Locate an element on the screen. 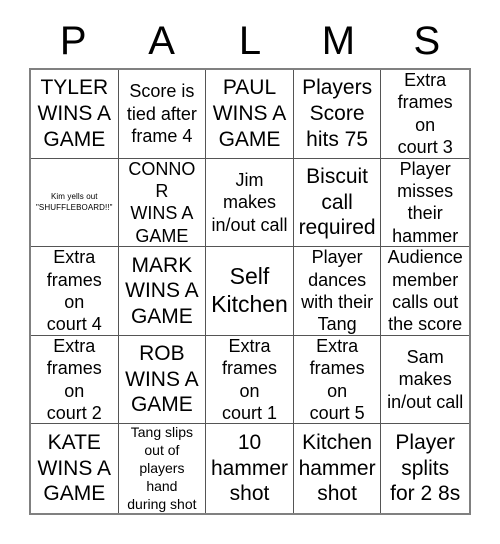 This screenshot has height=544, width=500. bingo-cell: Players Score hits 75 is located at coordinates (337, 114).